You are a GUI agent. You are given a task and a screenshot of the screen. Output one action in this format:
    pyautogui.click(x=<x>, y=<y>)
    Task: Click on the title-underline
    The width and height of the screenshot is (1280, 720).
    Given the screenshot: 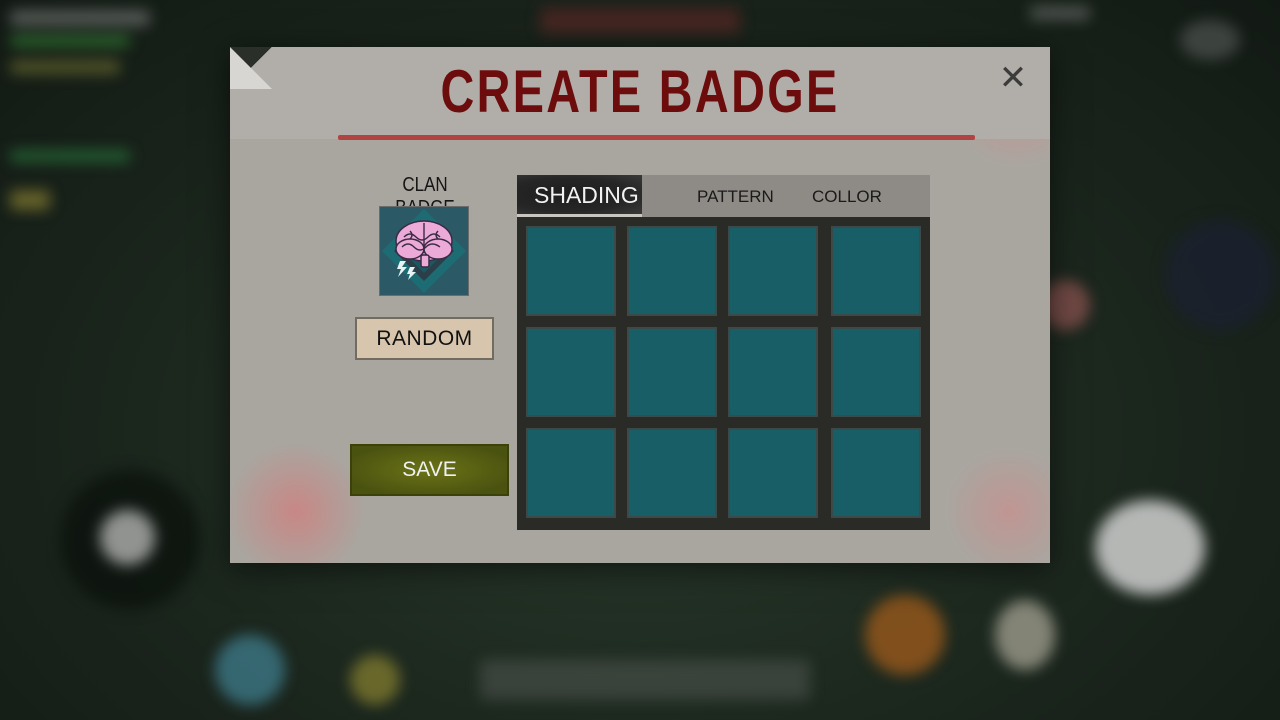 What is the action you would take?
    pyautogui.click(x=656, y=137)
    